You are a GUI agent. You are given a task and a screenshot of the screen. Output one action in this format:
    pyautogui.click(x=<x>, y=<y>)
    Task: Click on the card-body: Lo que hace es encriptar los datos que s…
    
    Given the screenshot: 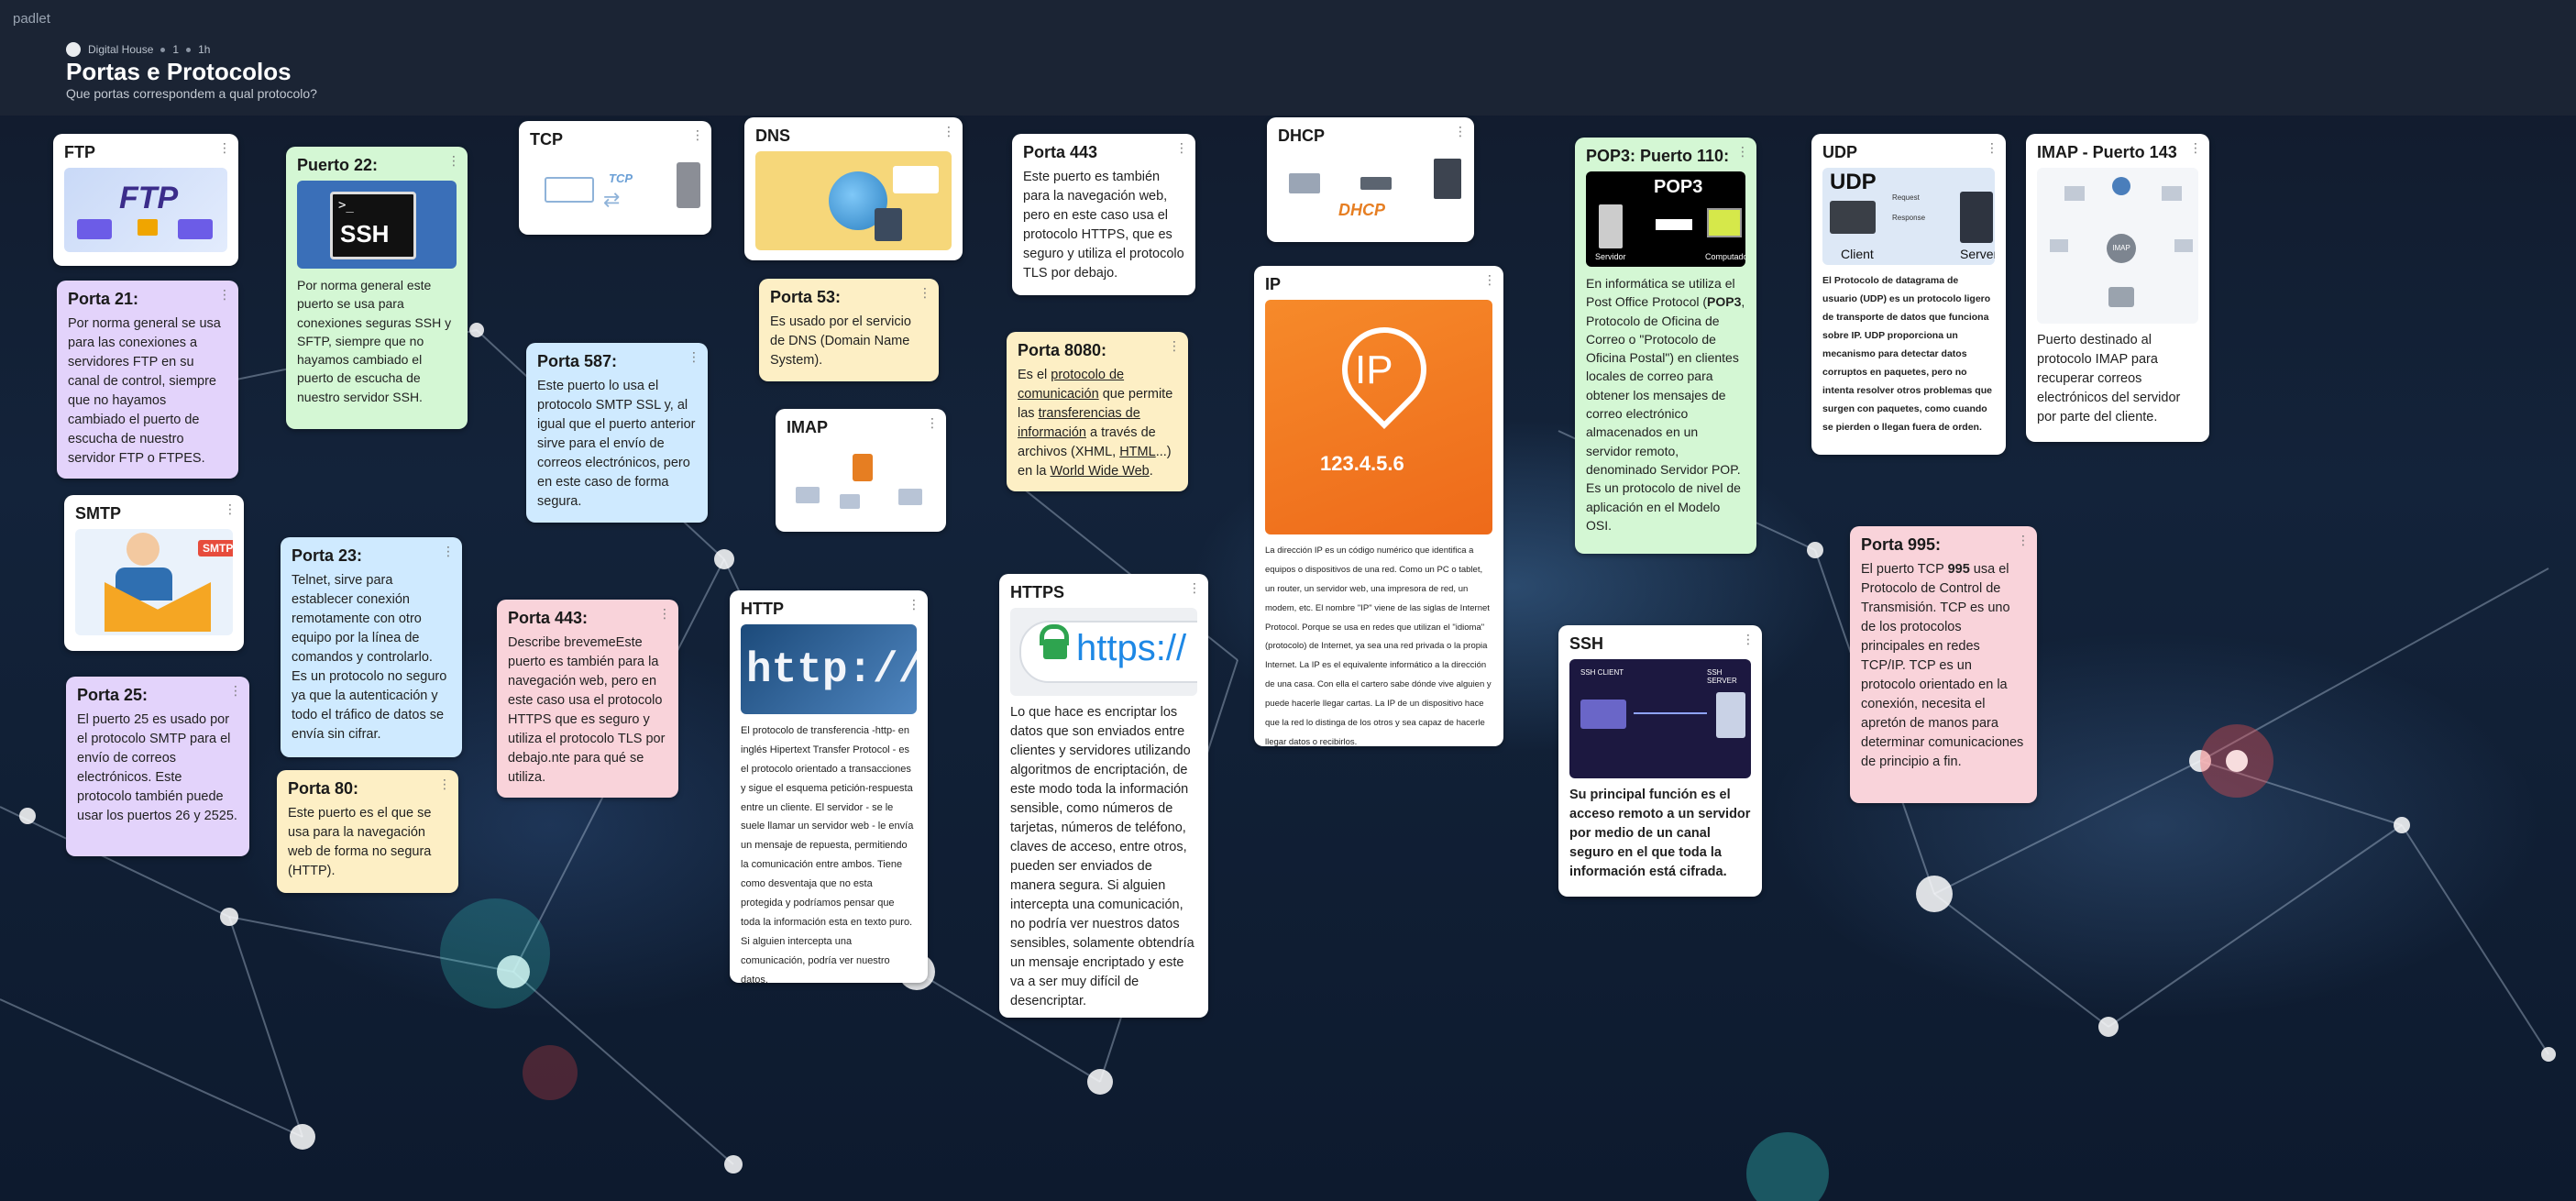 What is the action you would take?
    pyautogui.click(x=1102, y=857)
    